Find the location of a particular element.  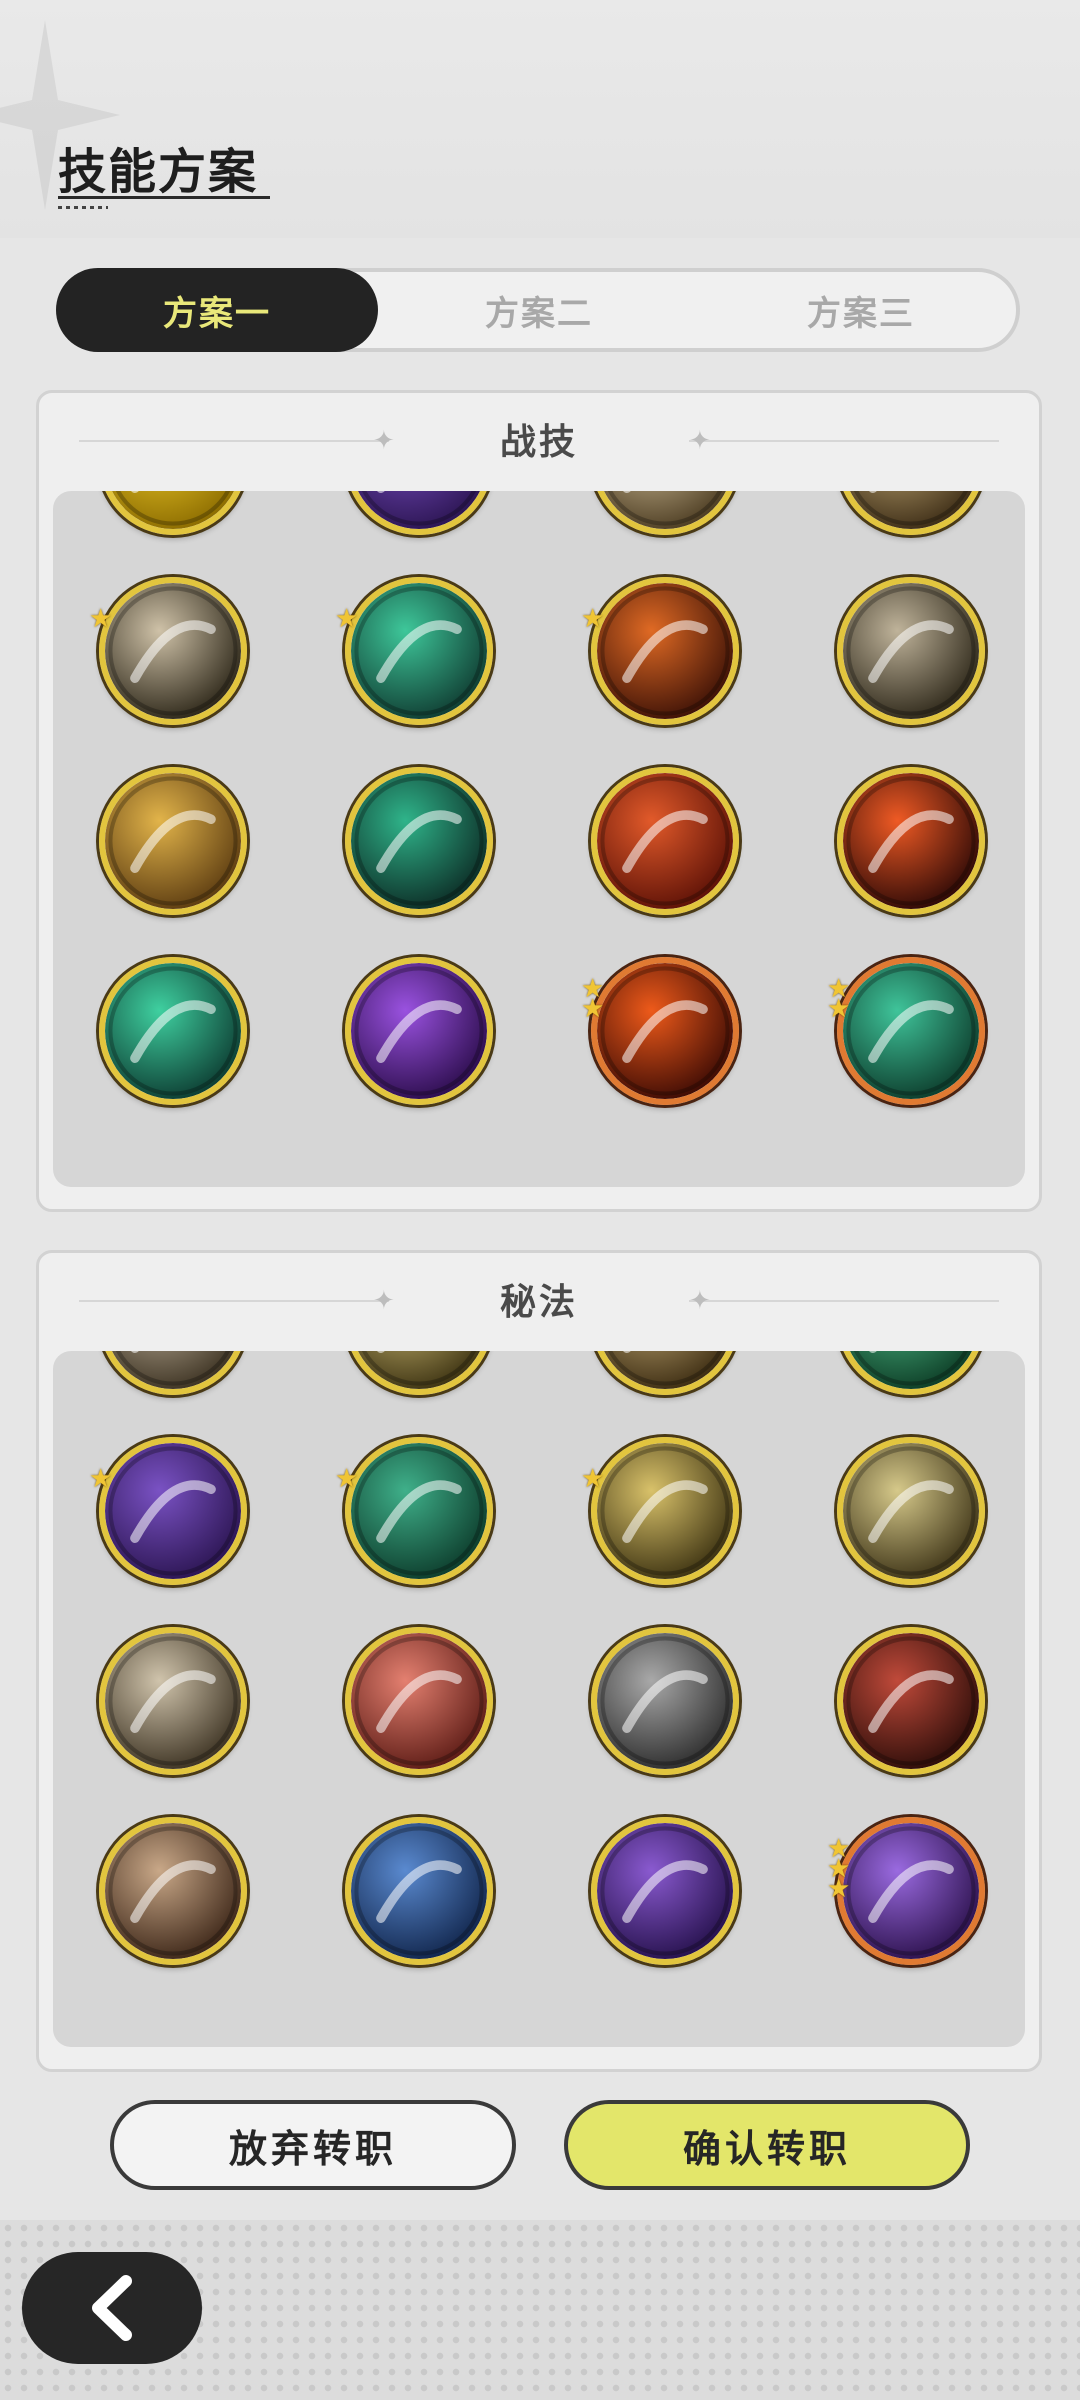

title-underline is located at coordinates (164, 197).